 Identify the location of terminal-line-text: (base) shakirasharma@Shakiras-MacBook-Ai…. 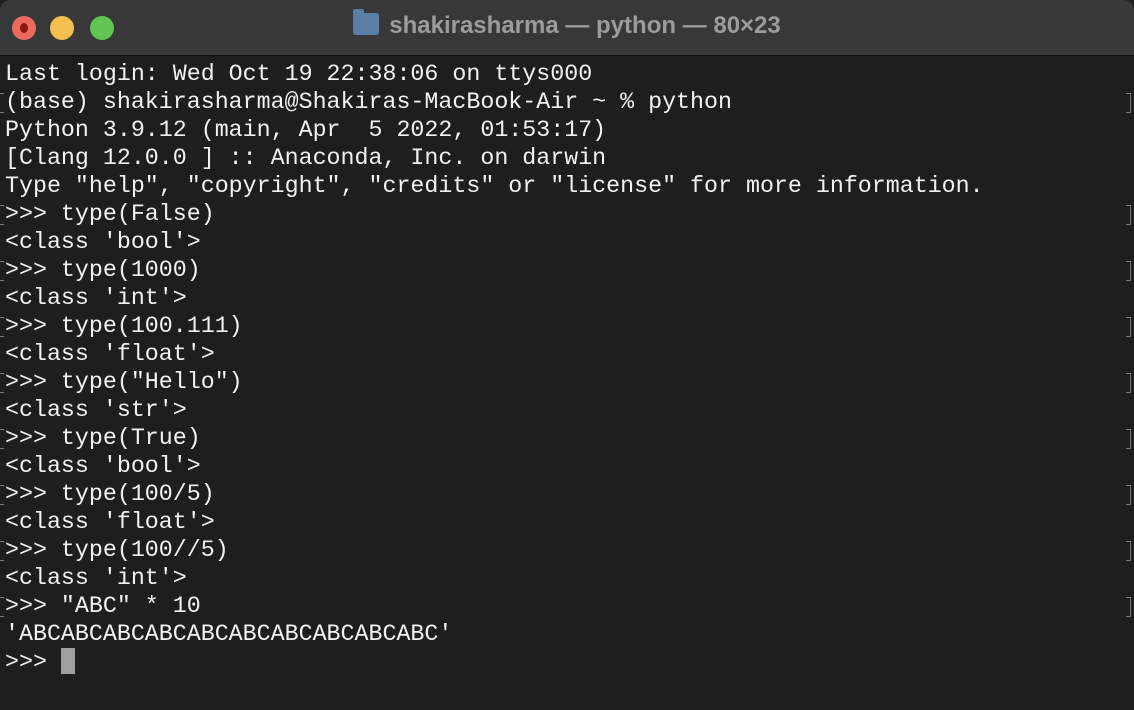
(368, 102).